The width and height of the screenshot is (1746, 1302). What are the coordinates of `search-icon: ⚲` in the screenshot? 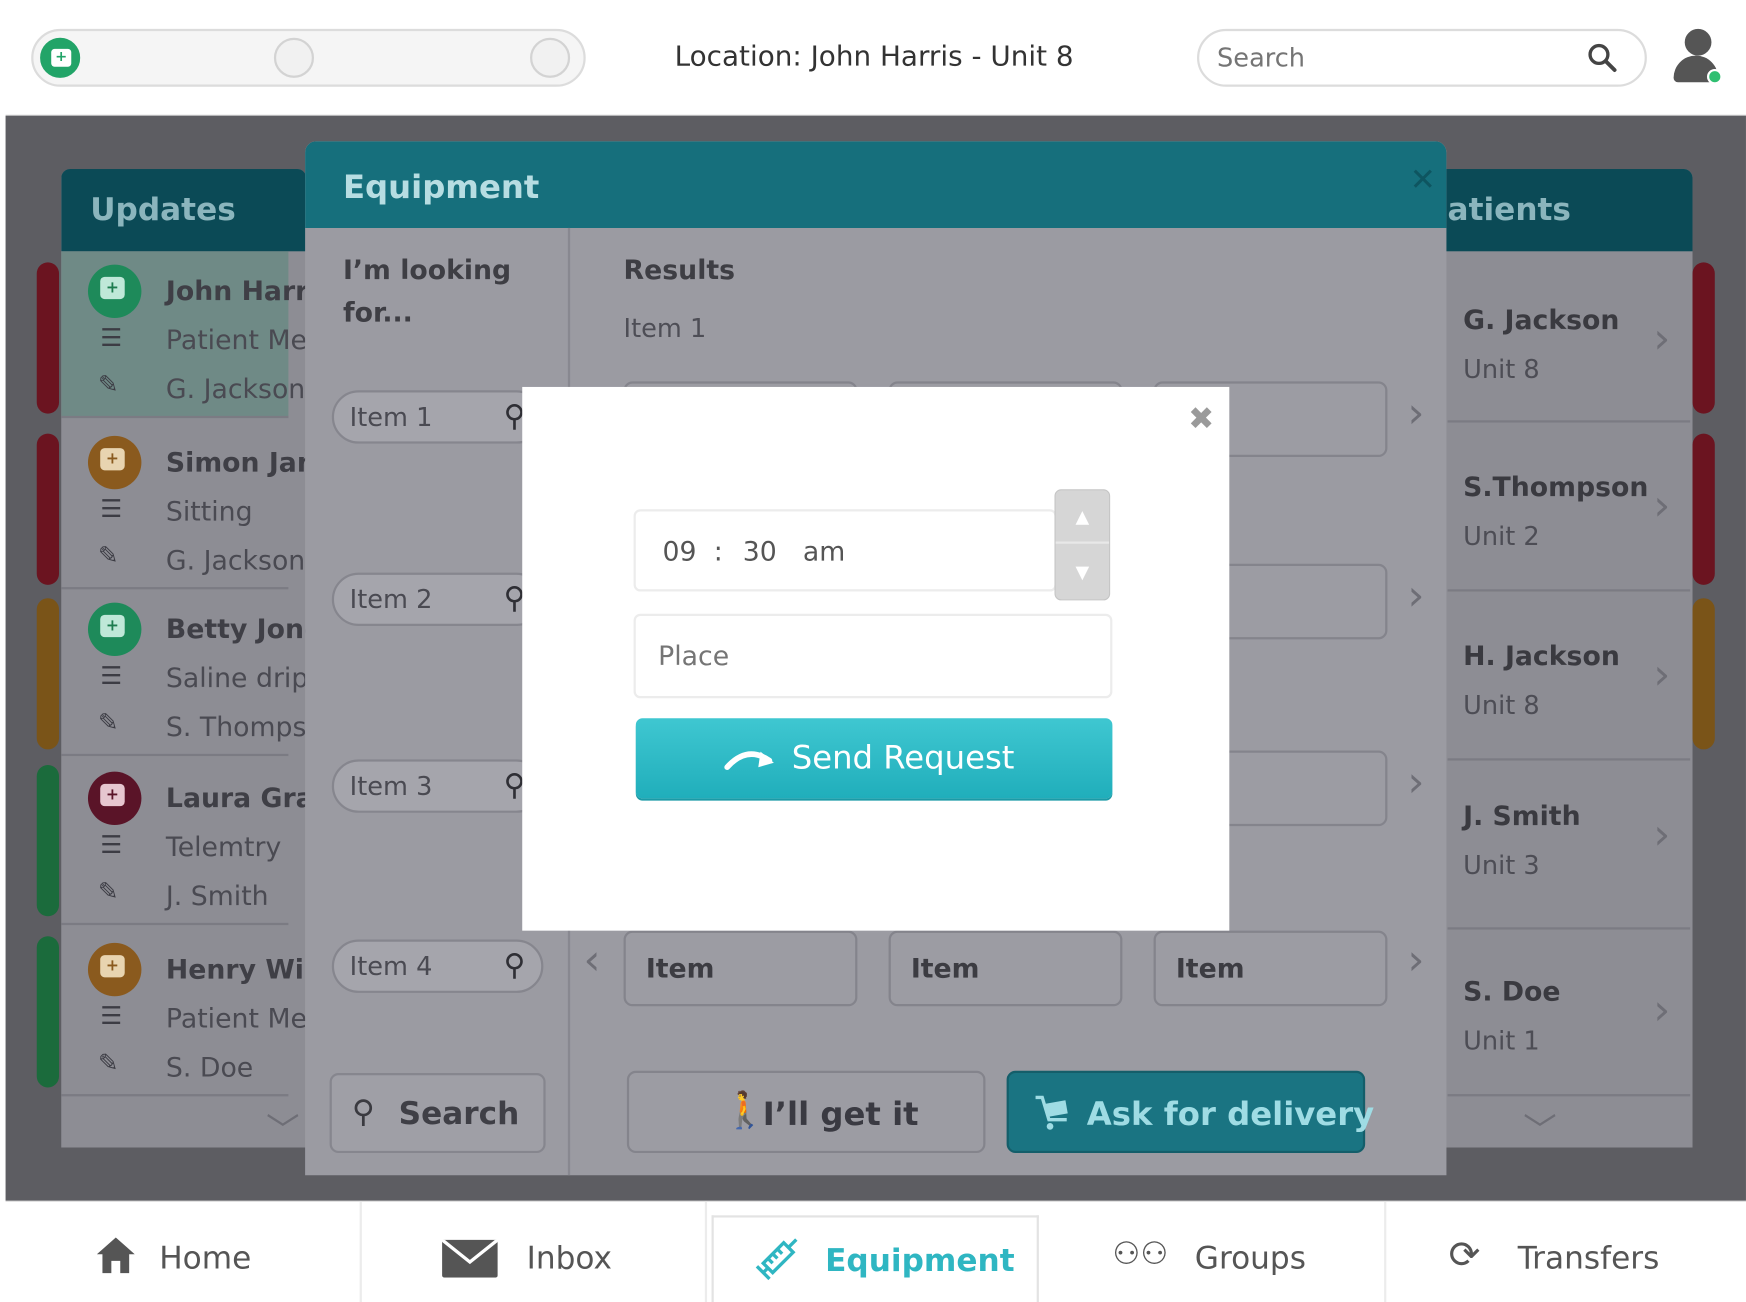 It's located at (515, 965).